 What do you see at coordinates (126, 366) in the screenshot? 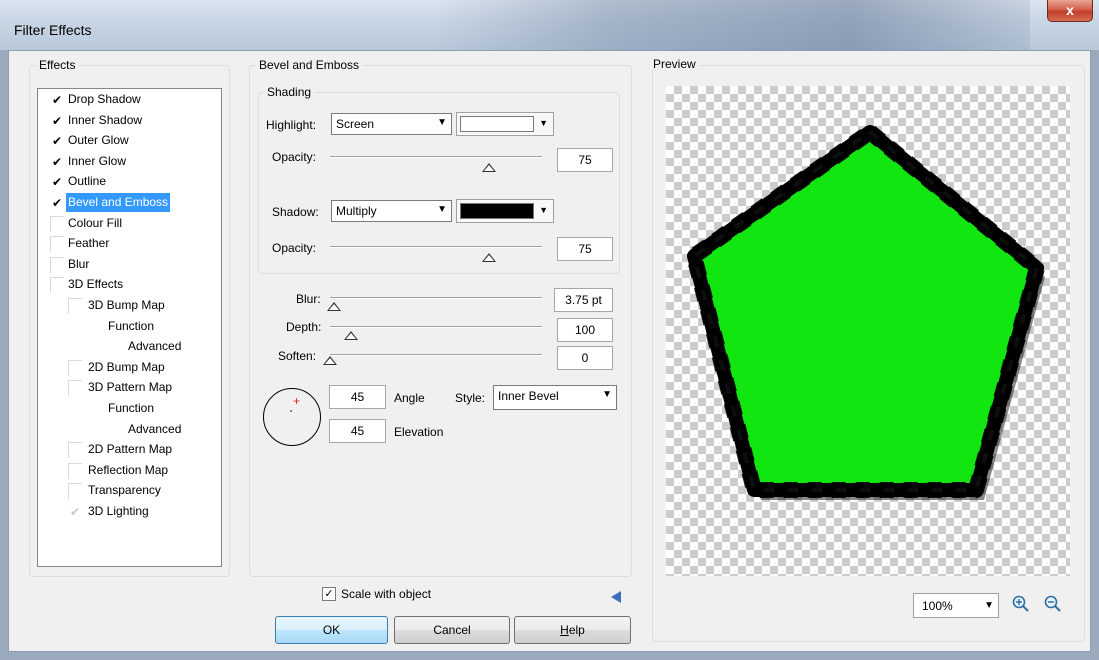
I see `effect-item-label: 2D Bump Map` at bounding box center [126, 366].